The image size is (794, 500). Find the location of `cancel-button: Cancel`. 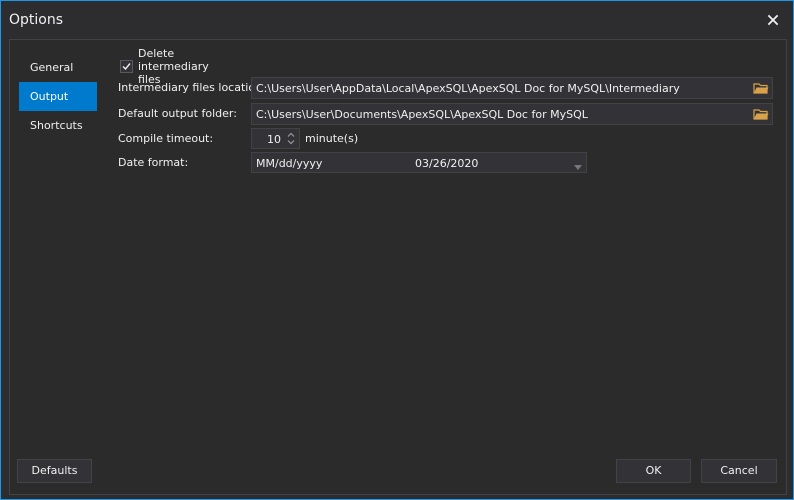

cancel-button: Cancel is located at coordinates (739, 471).